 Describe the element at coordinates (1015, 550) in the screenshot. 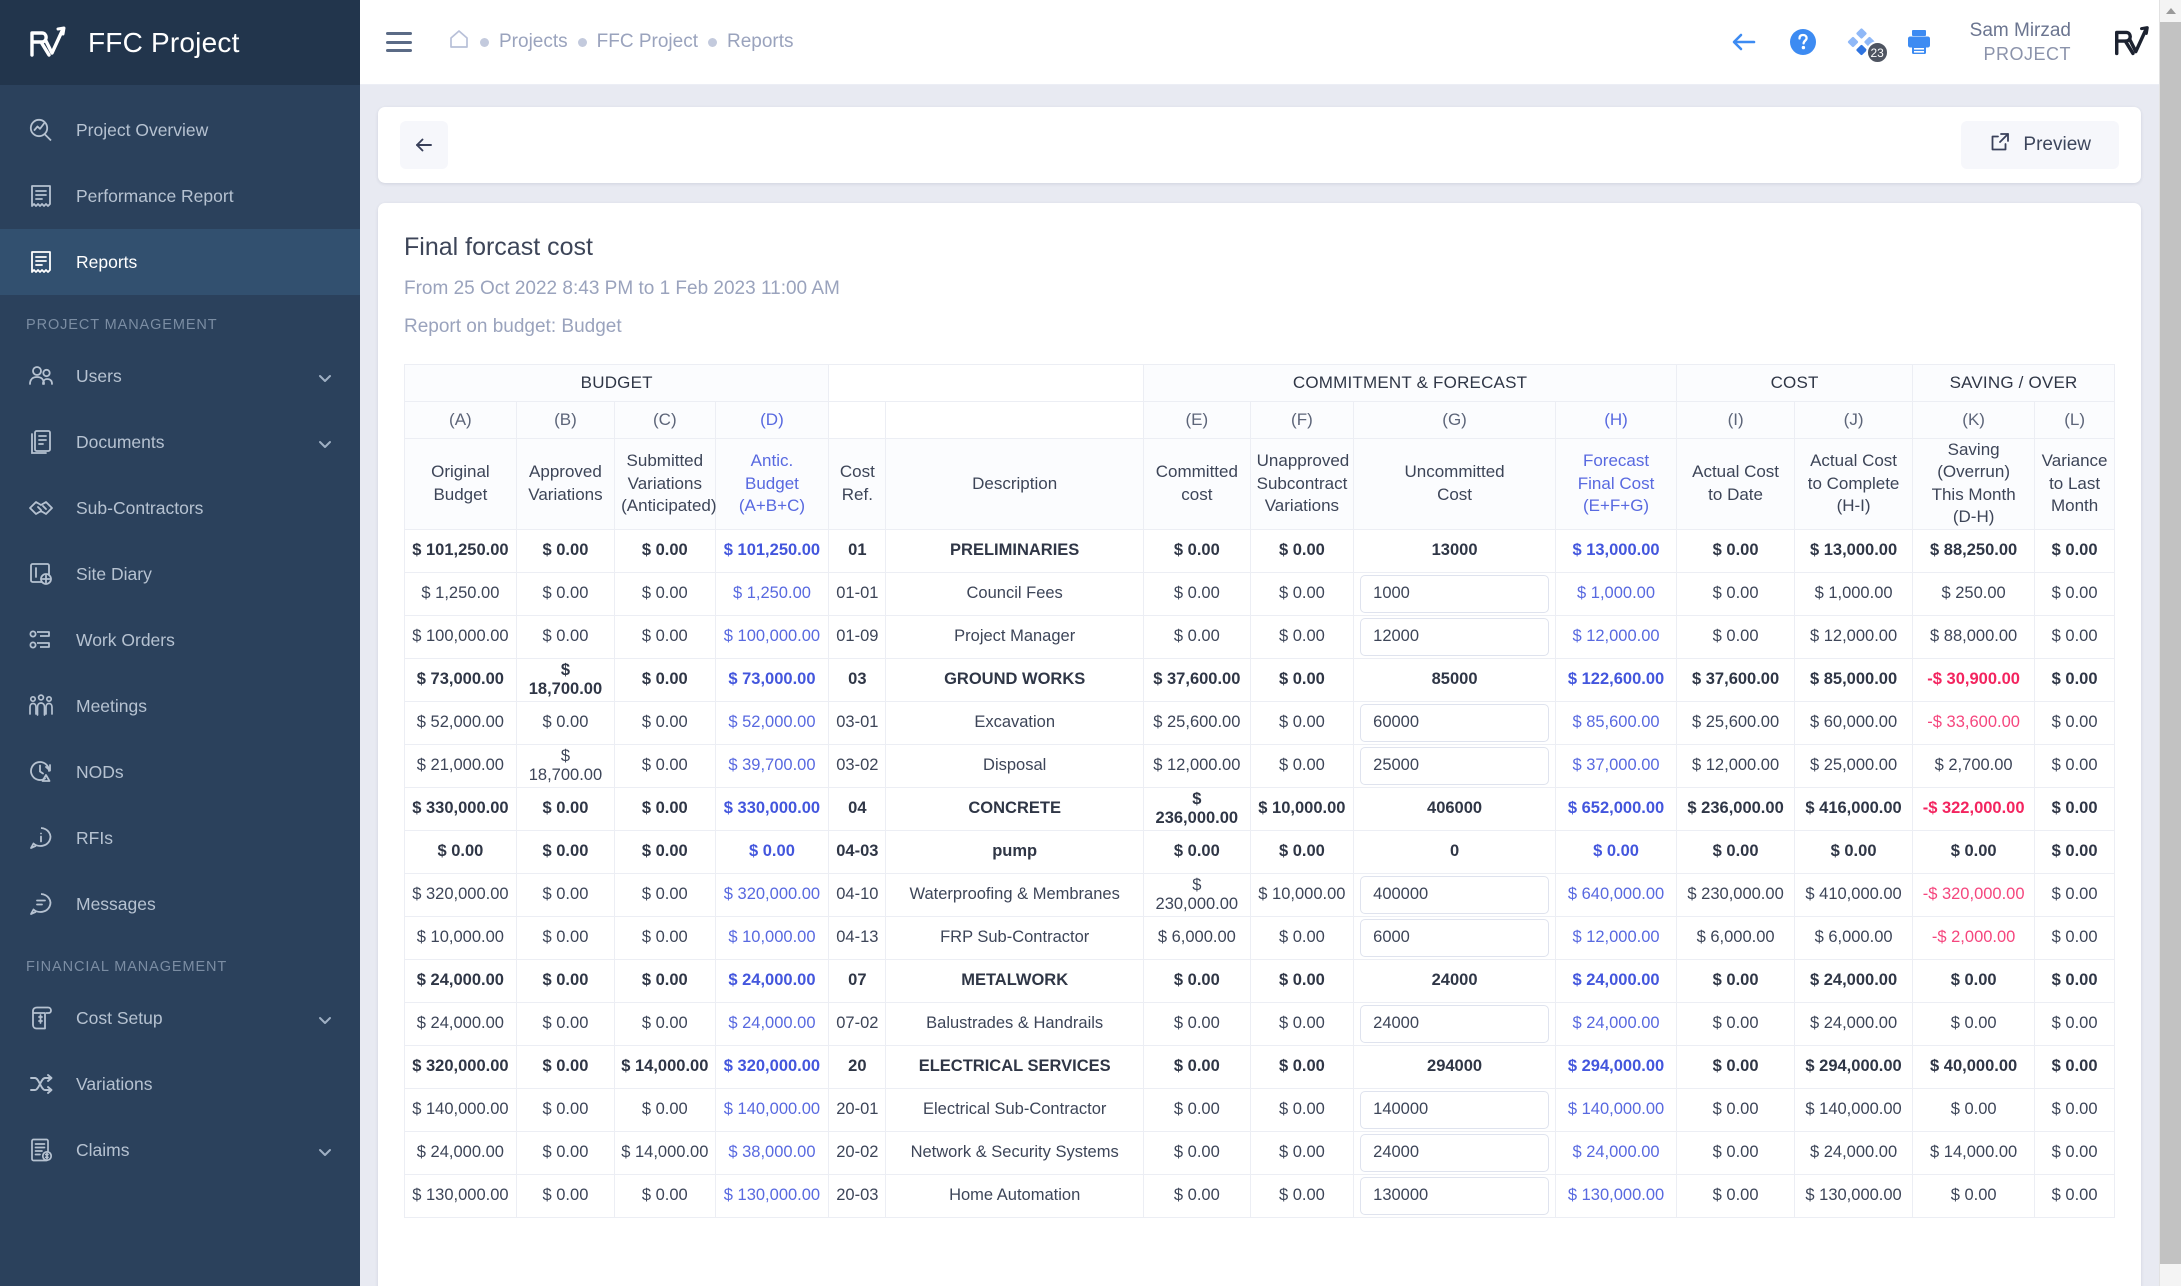

I see `cell-description: PRELIMINARIES` at that location.